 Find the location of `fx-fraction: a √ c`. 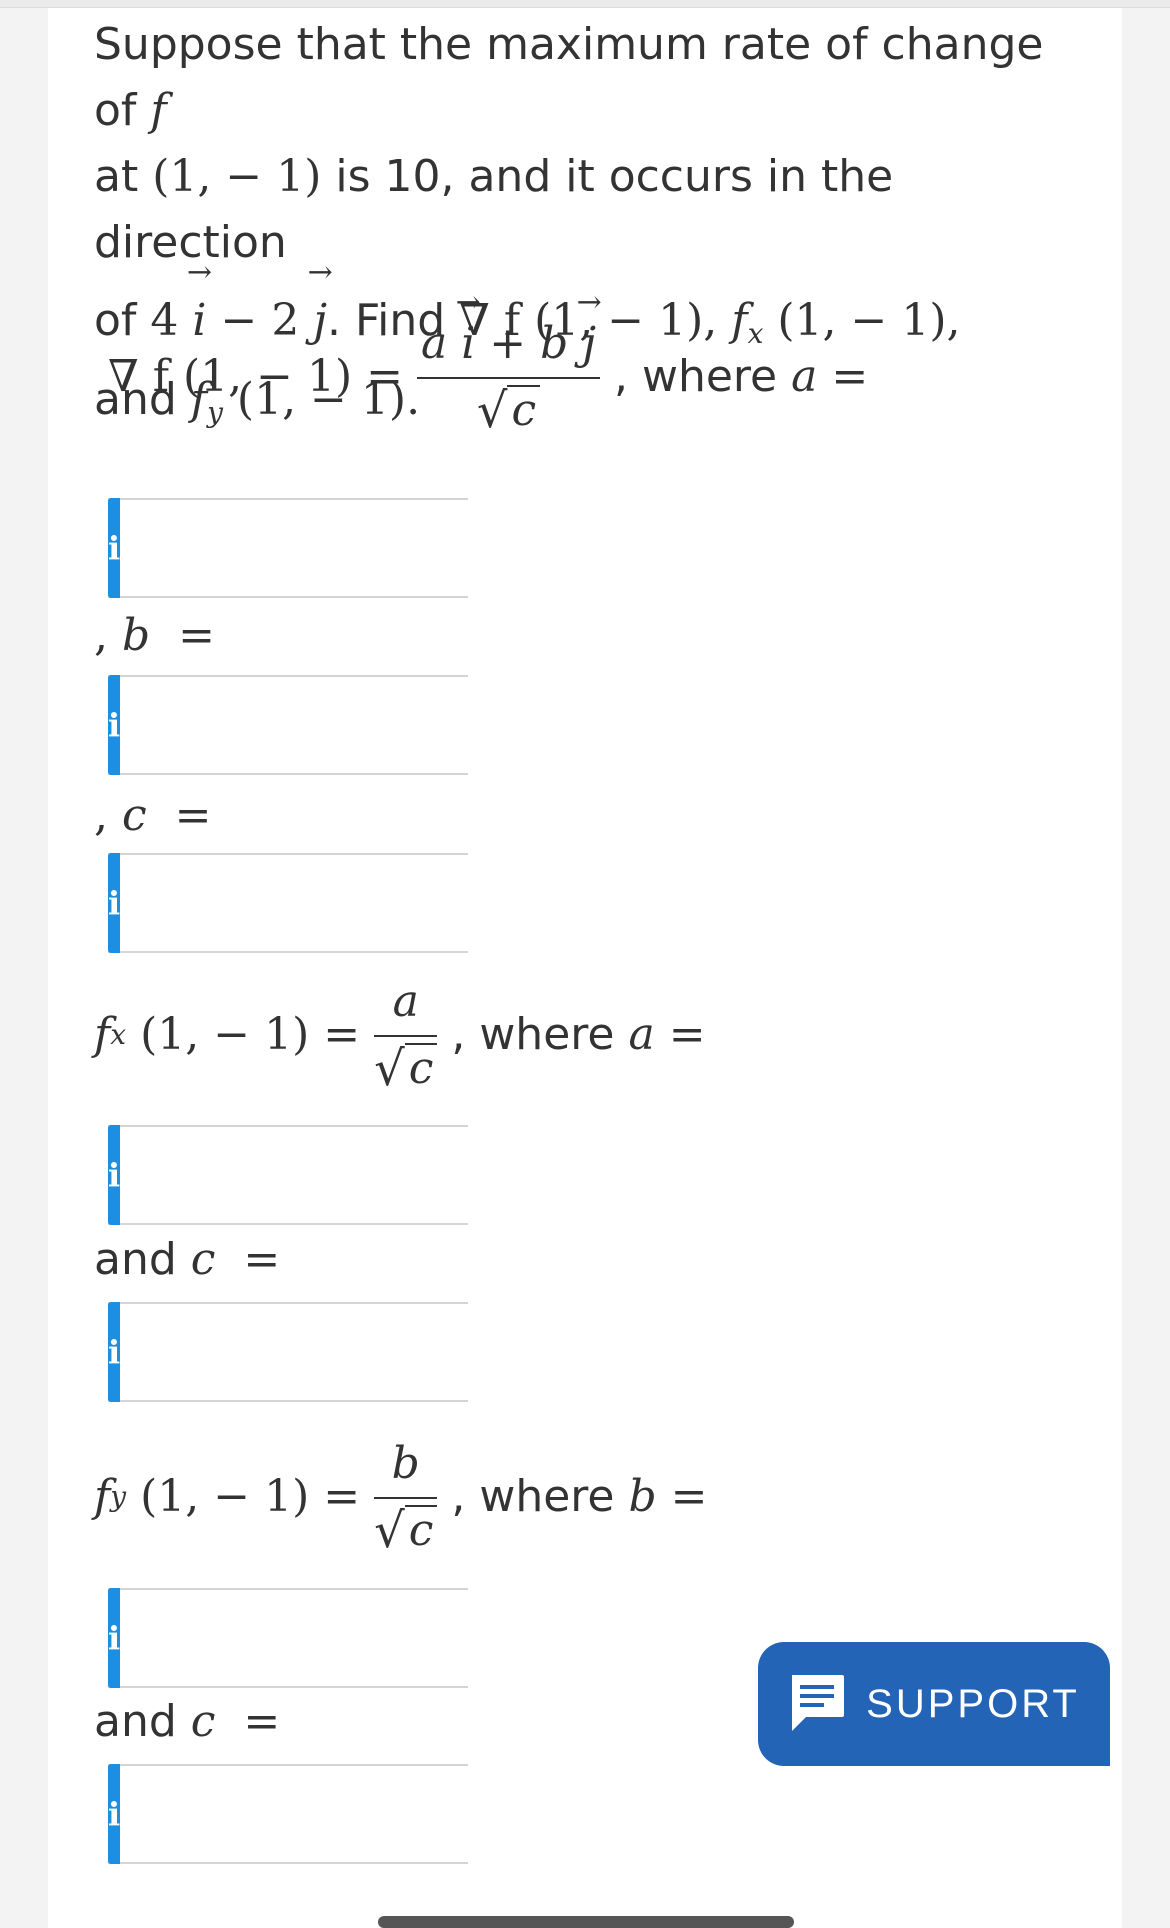

fx-fraction: a √ c is located at coordinates (406, 1034).